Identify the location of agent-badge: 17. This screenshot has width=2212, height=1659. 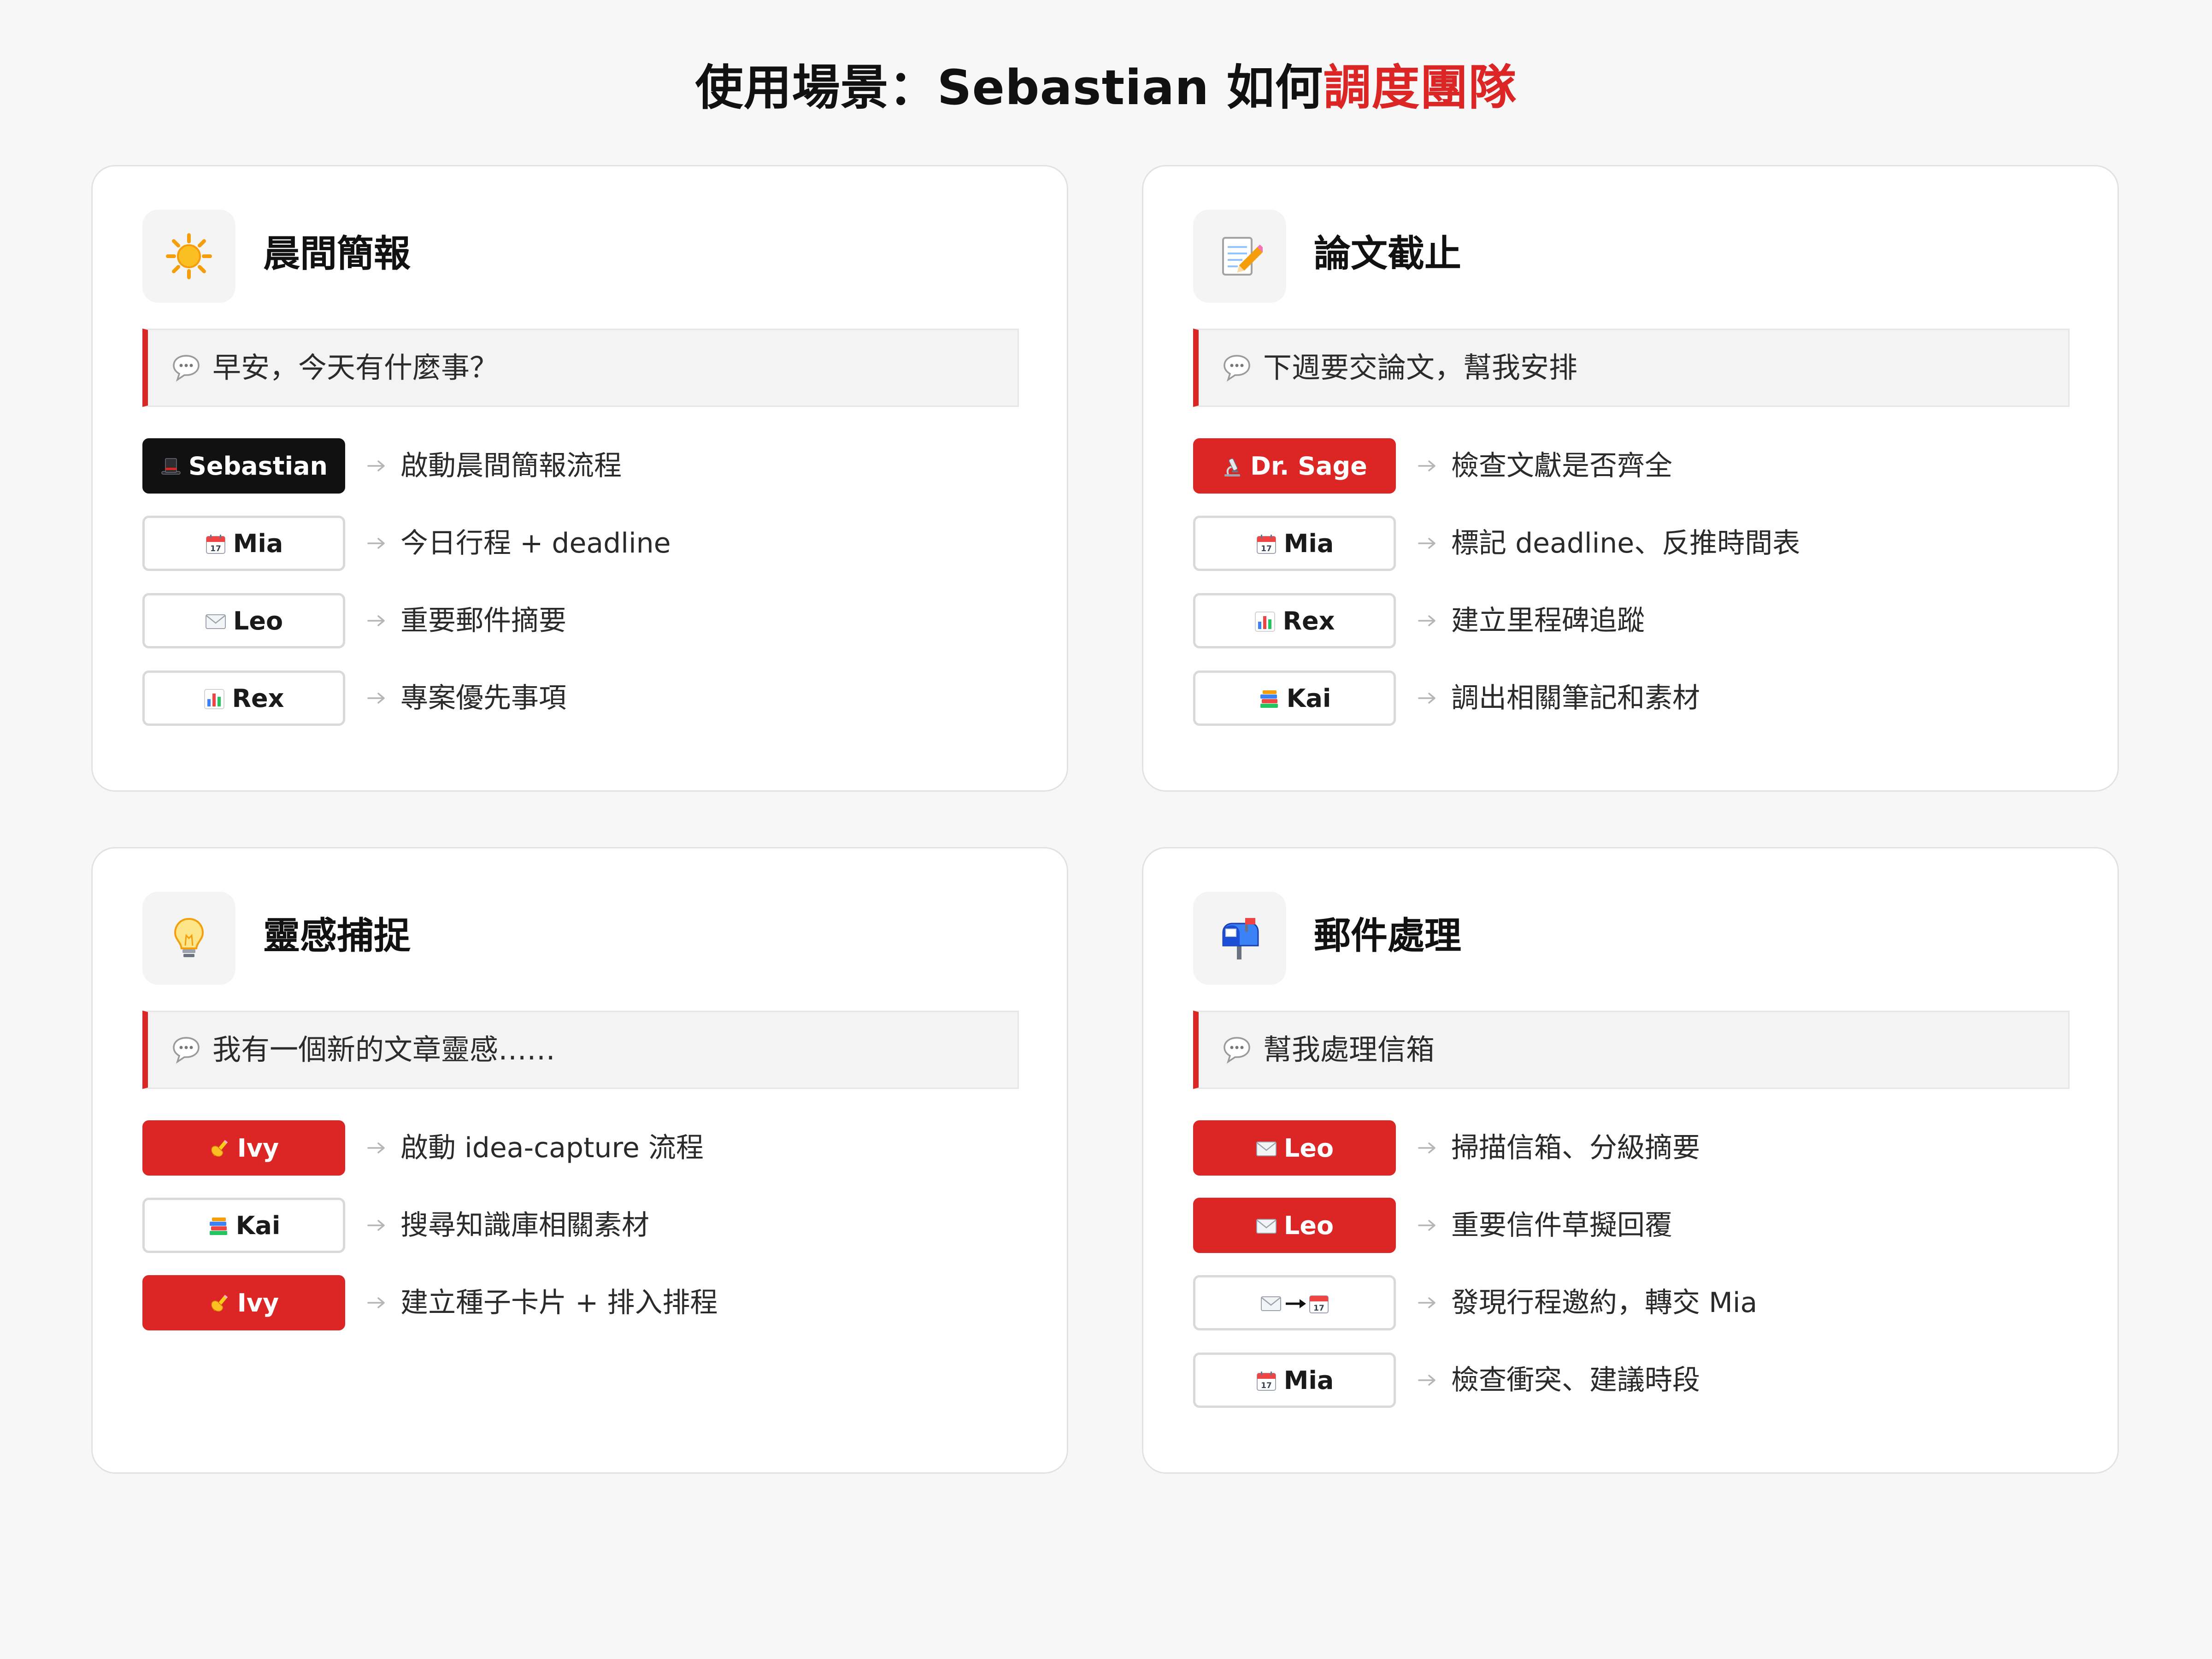
(1294, 1302).